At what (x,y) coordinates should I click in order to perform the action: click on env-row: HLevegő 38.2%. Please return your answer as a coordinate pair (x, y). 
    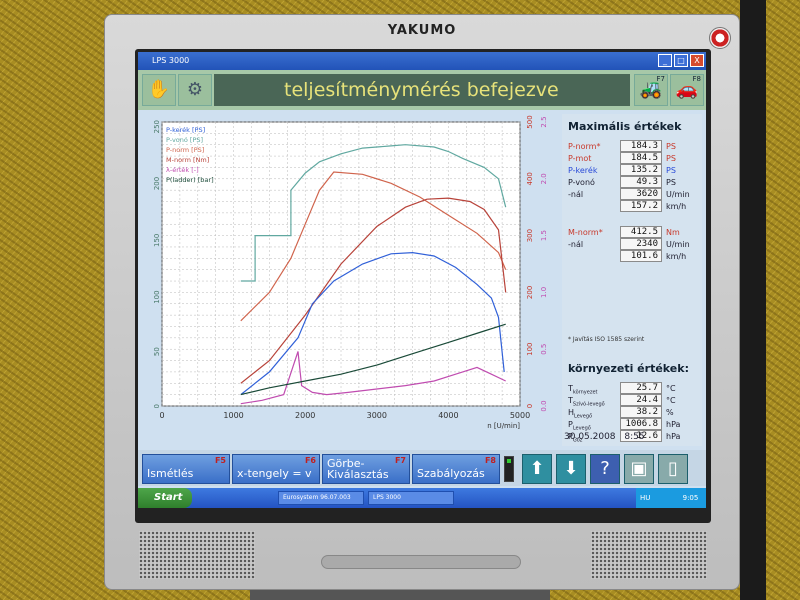
    Looking at the image, I should click on (634, 413).